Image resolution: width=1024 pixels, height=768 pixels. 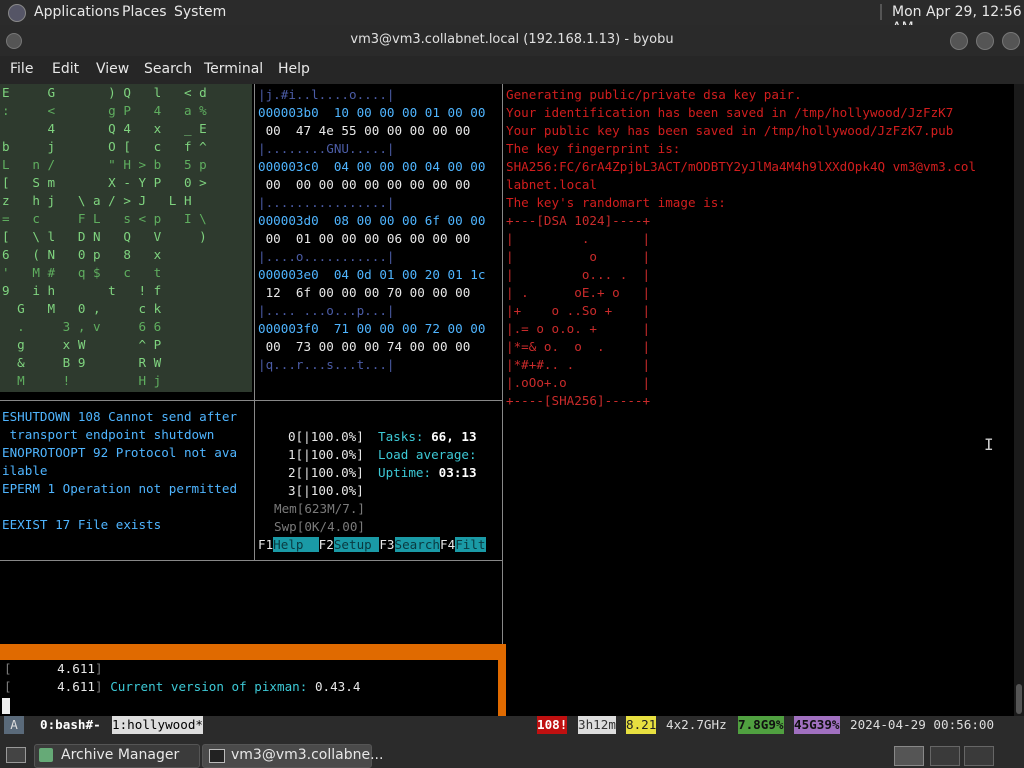 I want to click on menu-help: Help, so click(x=294, y=69).